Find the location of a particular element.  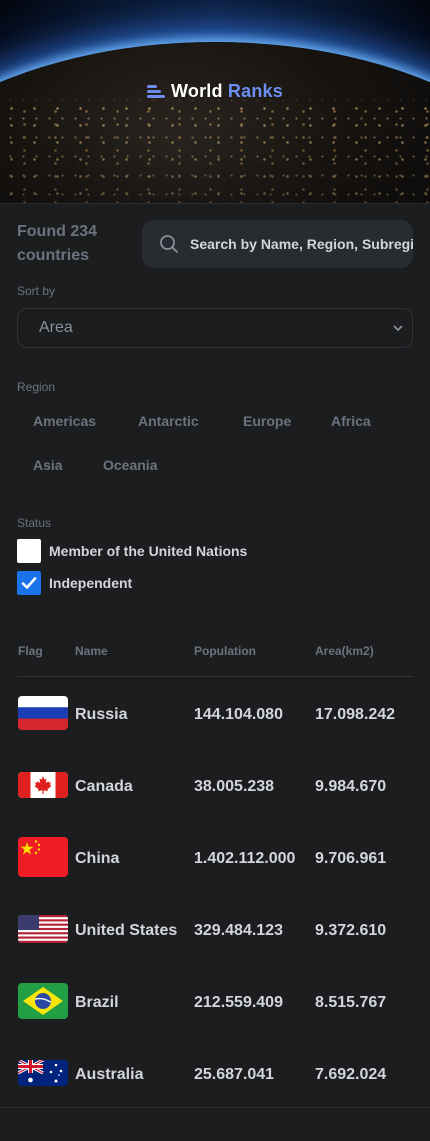

brazil-flag is located at coordinates (43, 1001).